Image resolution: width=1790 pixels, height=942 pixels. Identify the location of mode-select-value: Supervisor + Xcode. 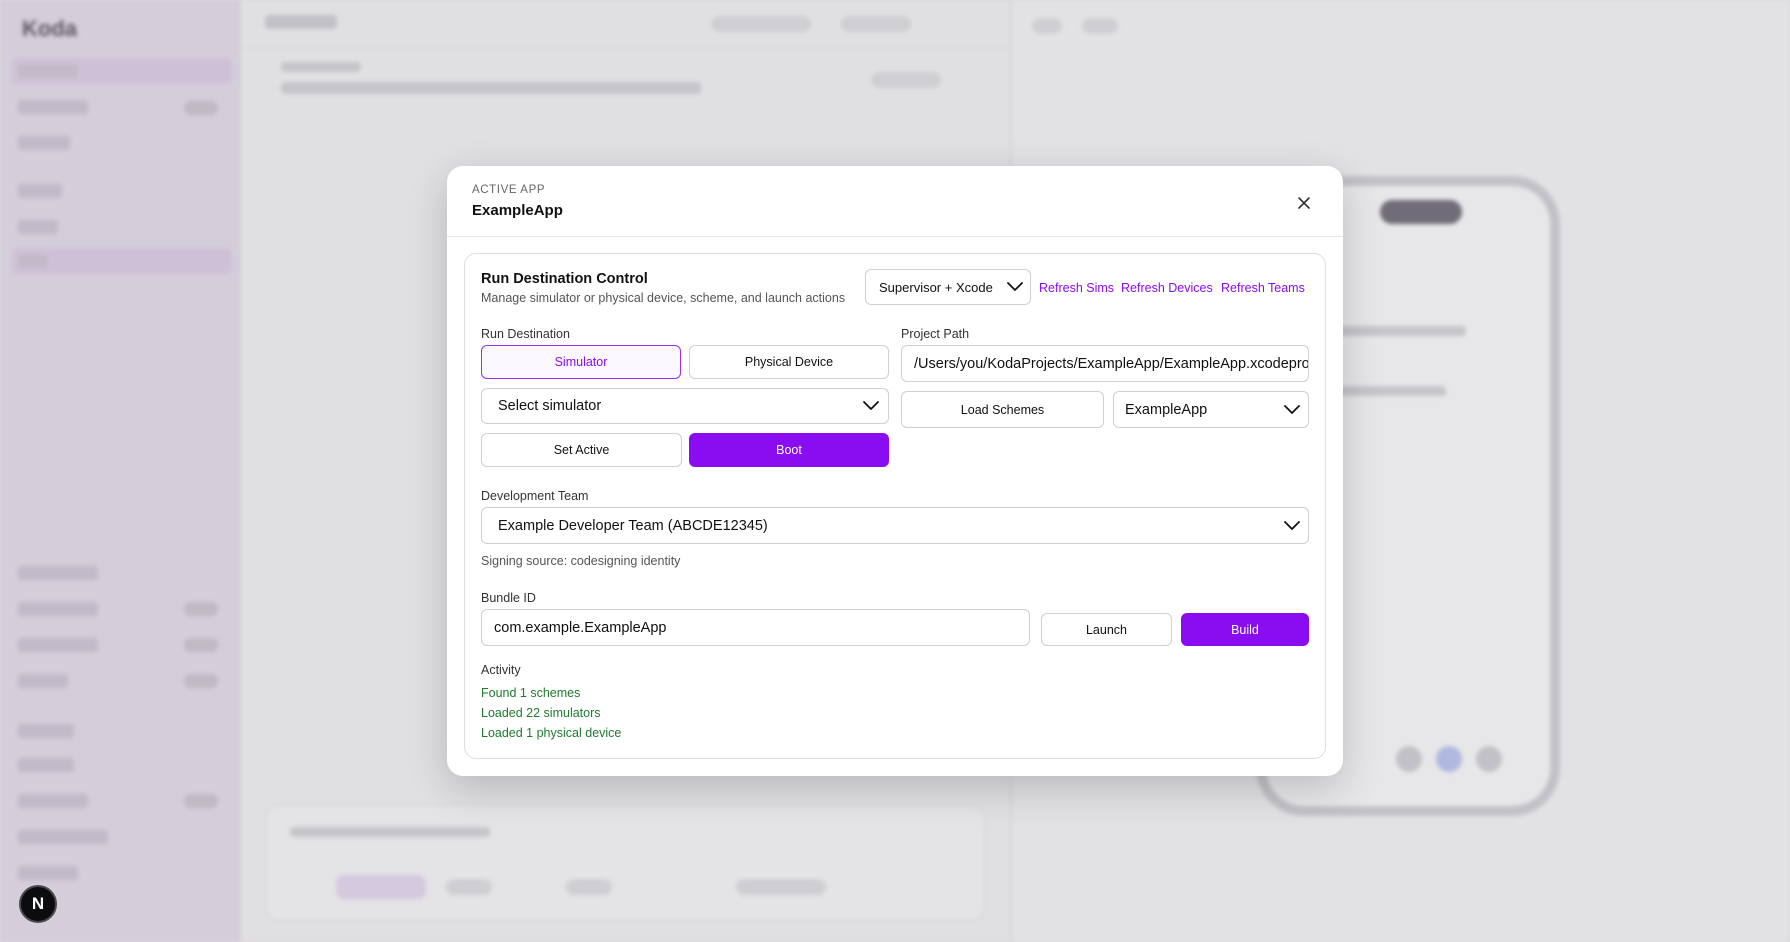
(936, 287).